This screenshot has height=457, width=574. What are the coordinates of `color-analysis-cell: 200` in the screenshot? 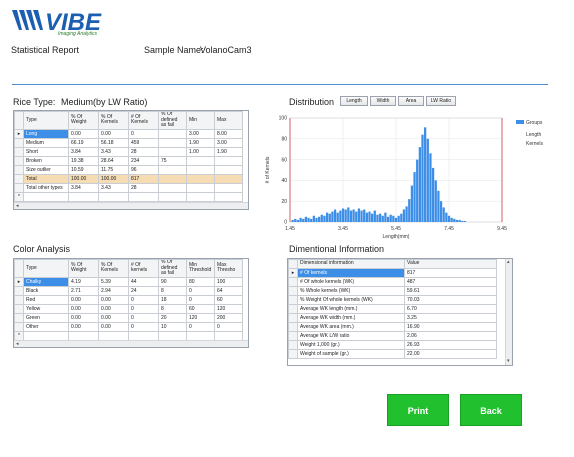 It's located at (228, 317).